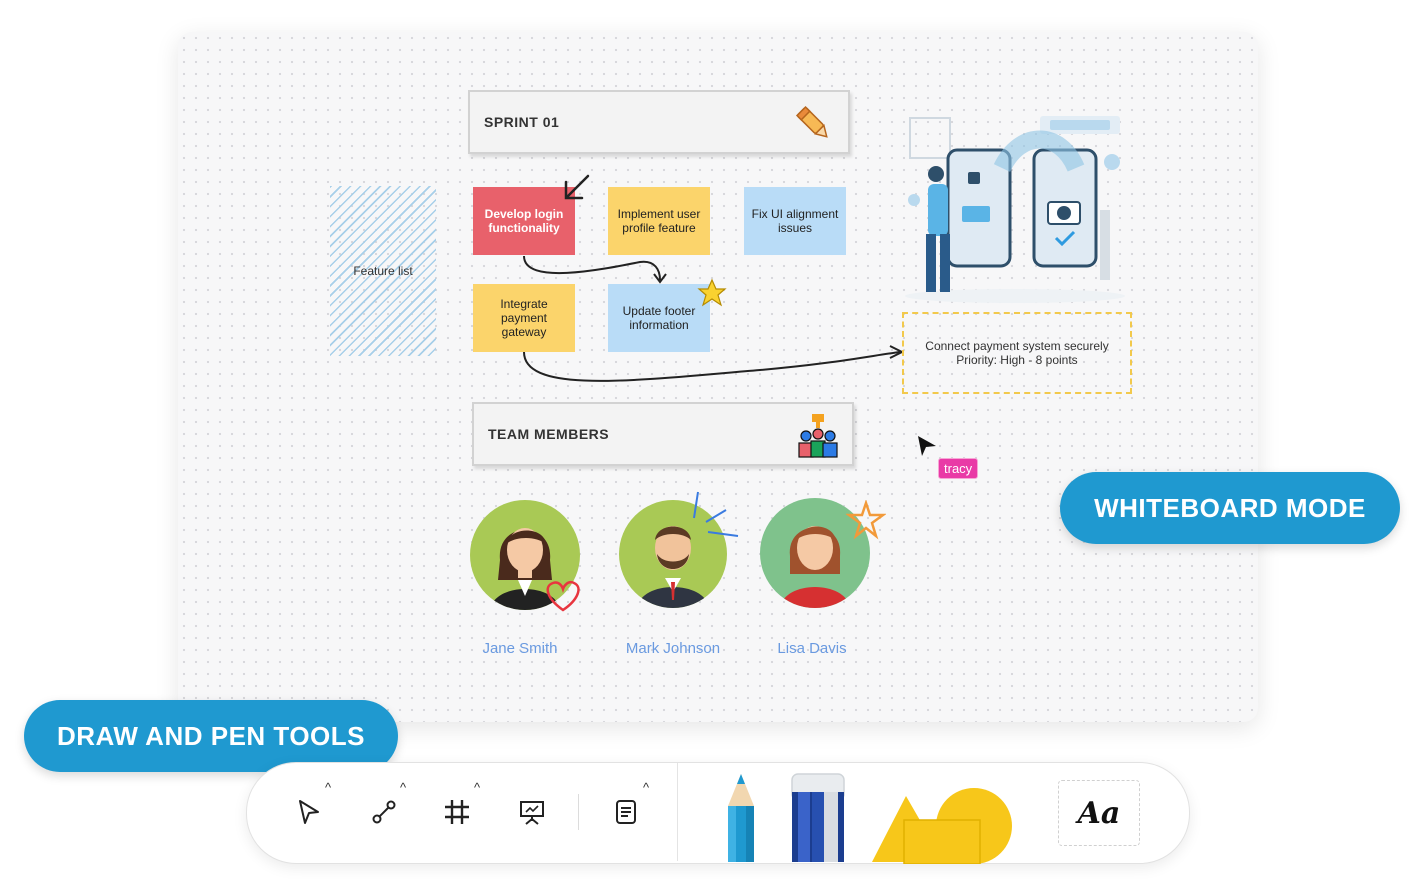 This screenshot has width=1424, height=892. I want to click on presentation-icon, so click(532, 813).